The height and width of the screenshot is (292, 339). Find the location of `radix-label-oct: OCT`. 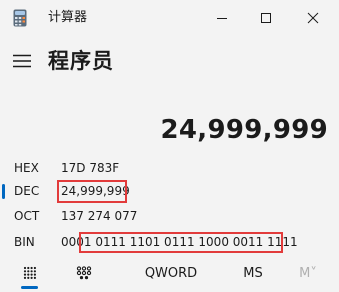

radix-label-oct: OCT is located at coordinates (27, 216).